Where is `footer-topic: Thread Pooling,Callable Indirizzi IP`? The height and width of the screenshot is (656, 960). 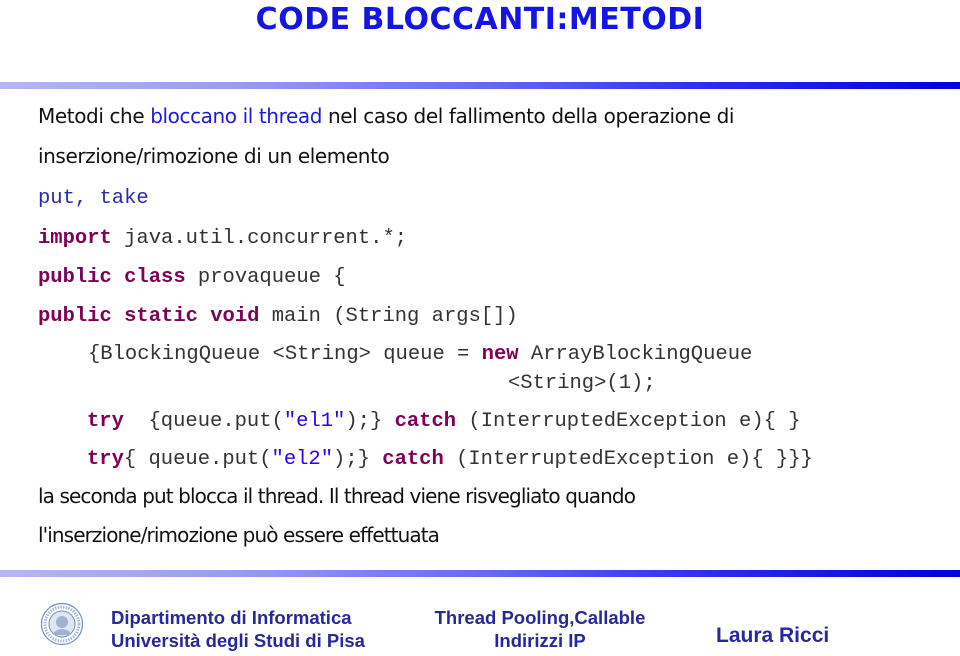 footer-topic: Thread Pooling,Callable Indirizzi IP is located at coordinates (540, 629).